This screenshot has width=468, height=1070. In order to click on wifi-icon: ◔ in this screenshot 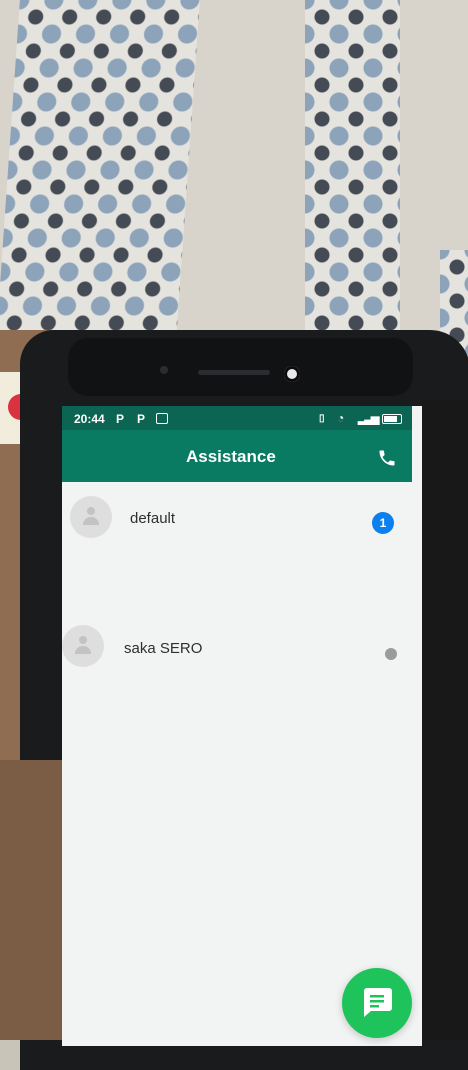, I will do `click(341, 418)`.